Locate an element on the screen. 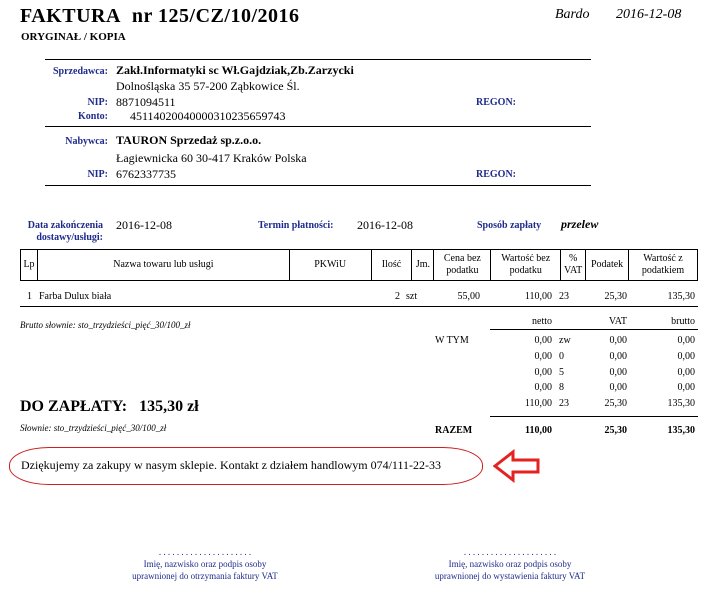  summary-row-netto: 110,00 is located at coordinates (538, 403).